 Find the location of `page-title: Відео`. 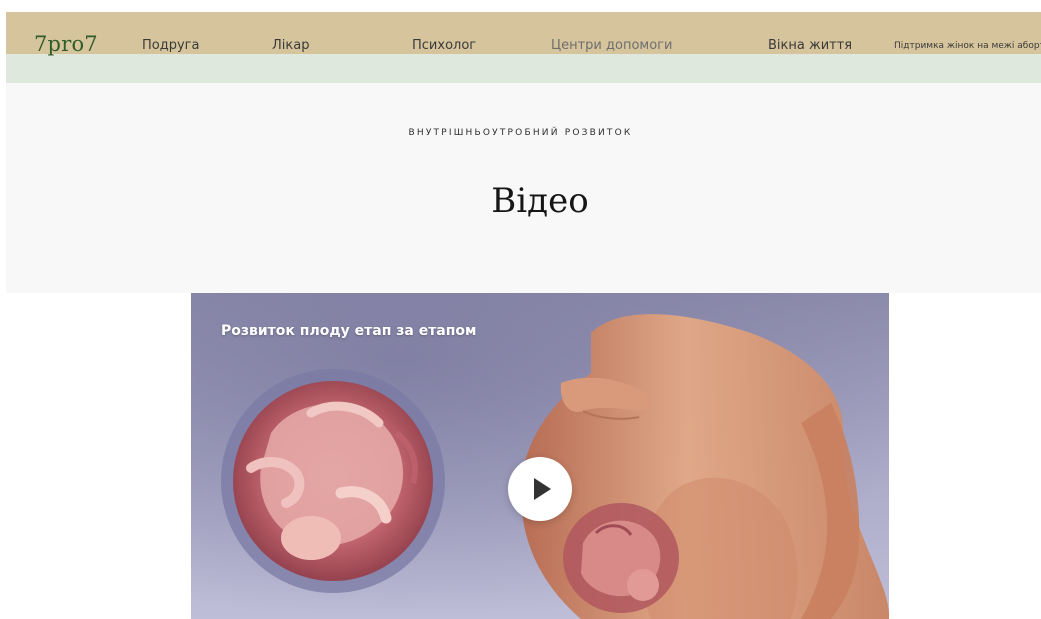

page-title: Відео is located at coordinates (540, 201).